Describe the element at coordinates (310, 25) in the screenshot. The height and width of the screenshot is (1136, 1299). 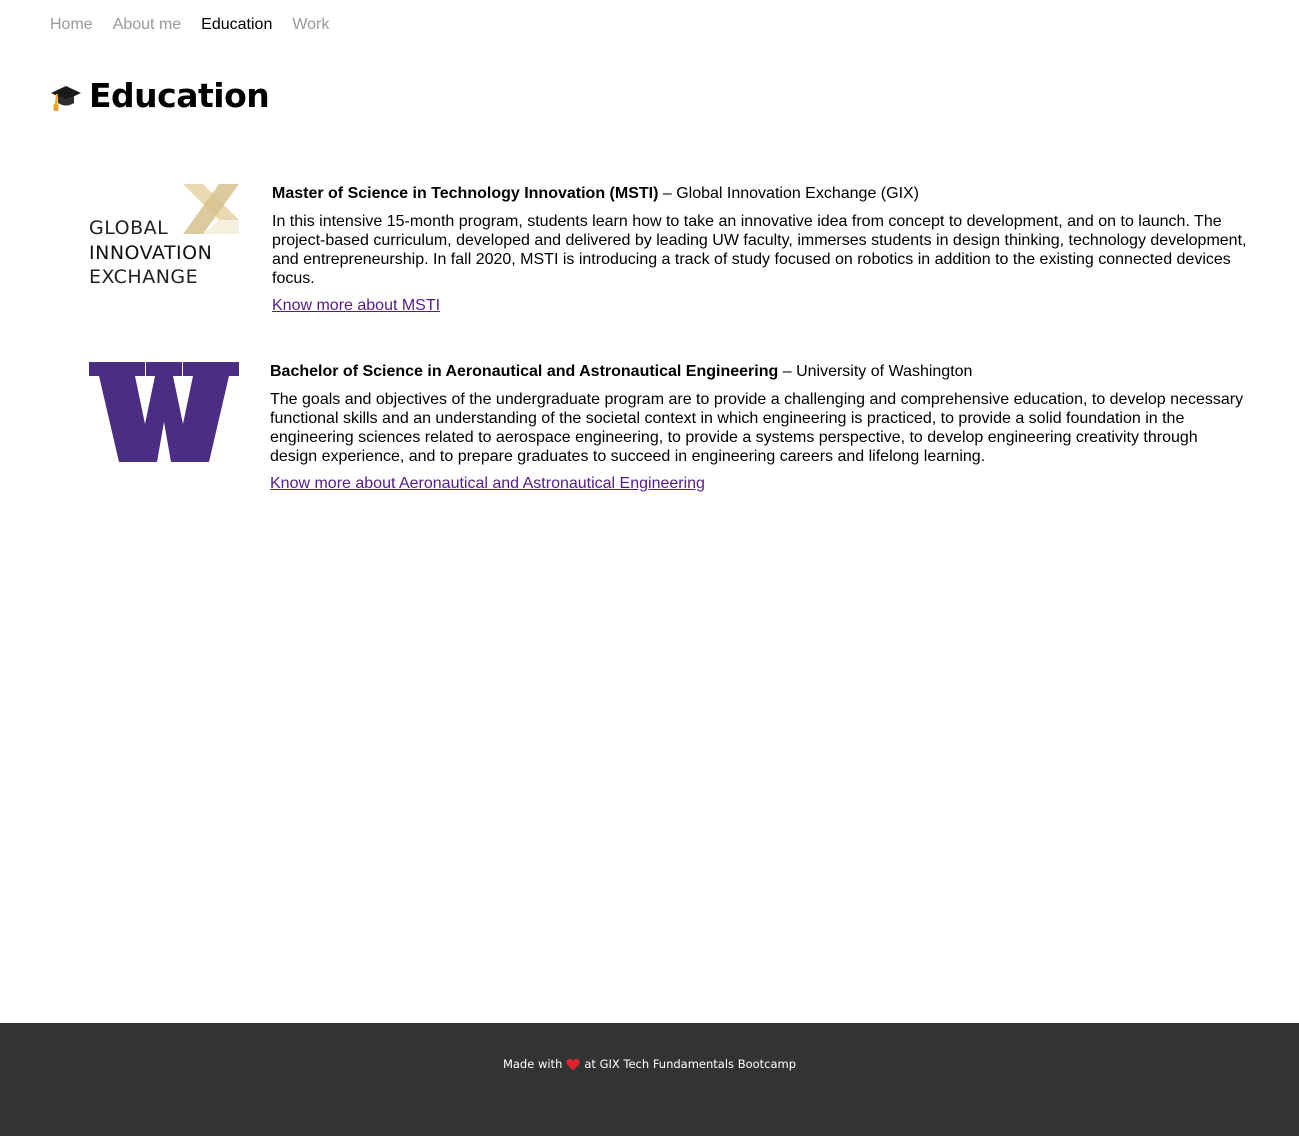
I see `nav-work: Work` at that location.